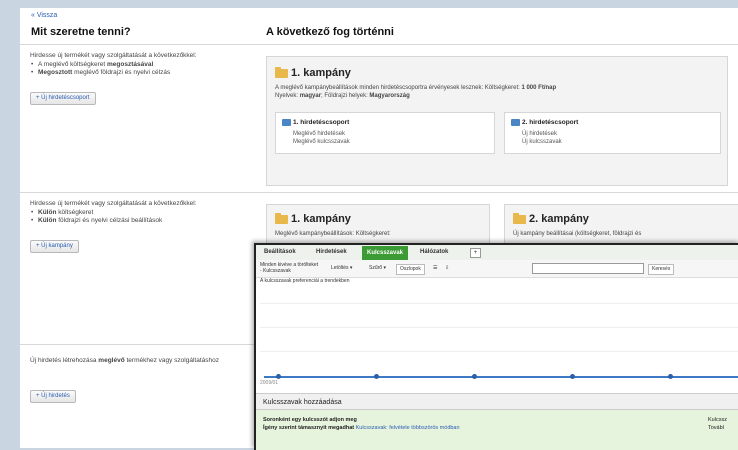  What do you see at coordinates (544, 122) in the screenshot?
I see `adgroup-2-title: 2. hirdetéscsoport` at bounding box center [544, 122].